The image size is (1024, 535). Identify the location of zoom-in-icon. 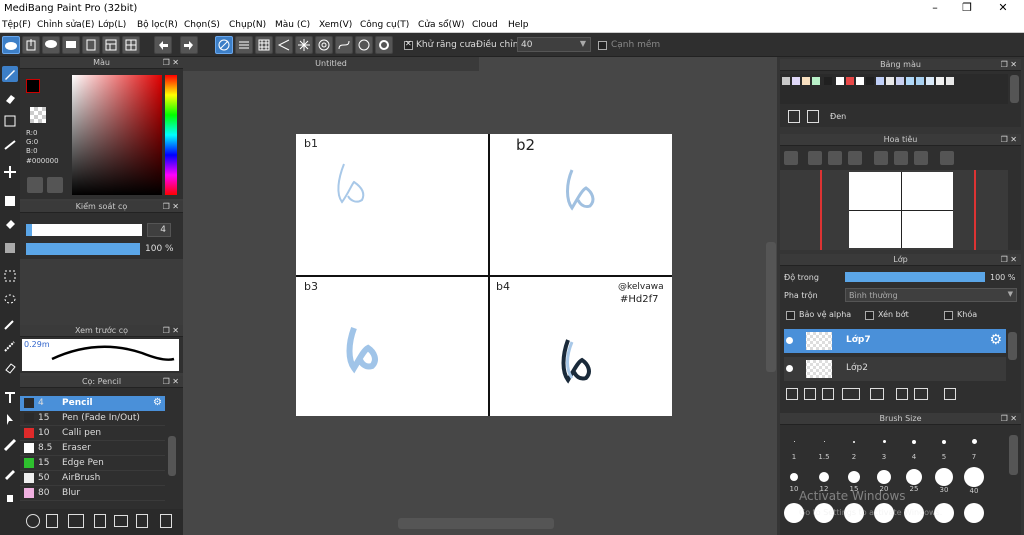
(791, 158).